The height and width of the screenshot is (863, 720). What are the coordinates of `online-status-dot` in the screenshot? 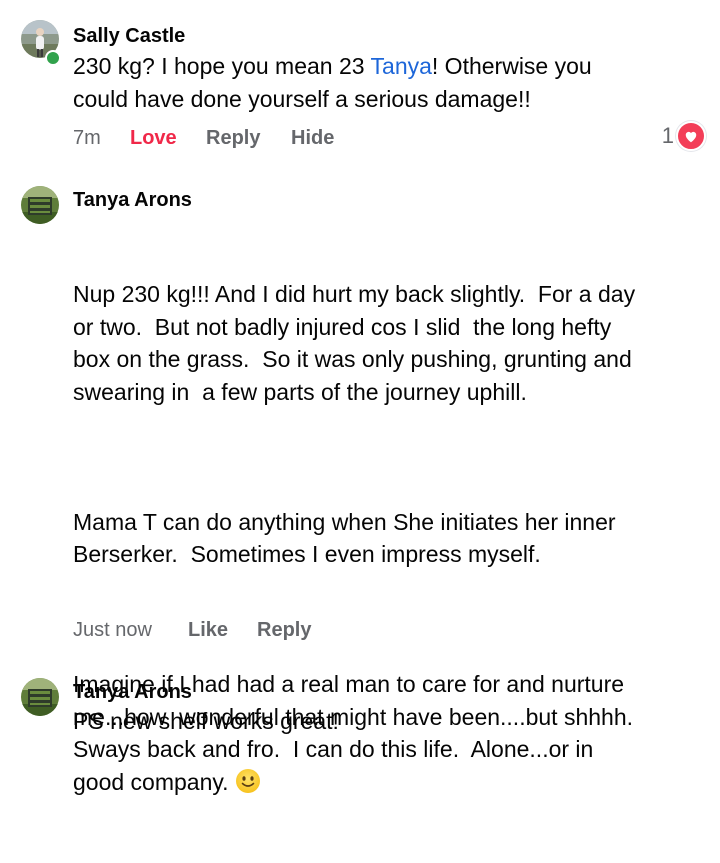 It's located at (53, 58).